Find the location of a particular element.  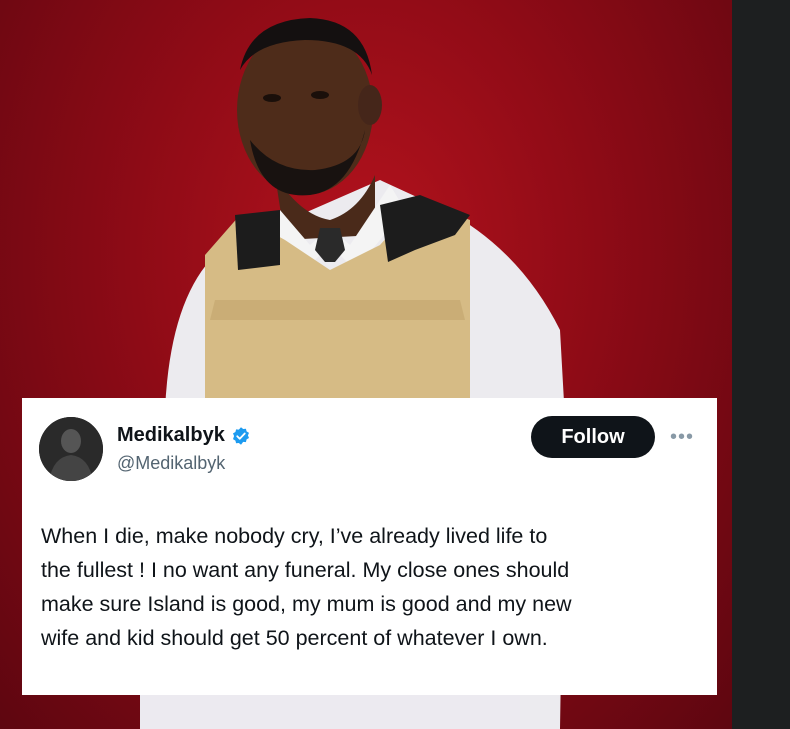

handle: @Medikalbyk is located at coordinates (171, 463).